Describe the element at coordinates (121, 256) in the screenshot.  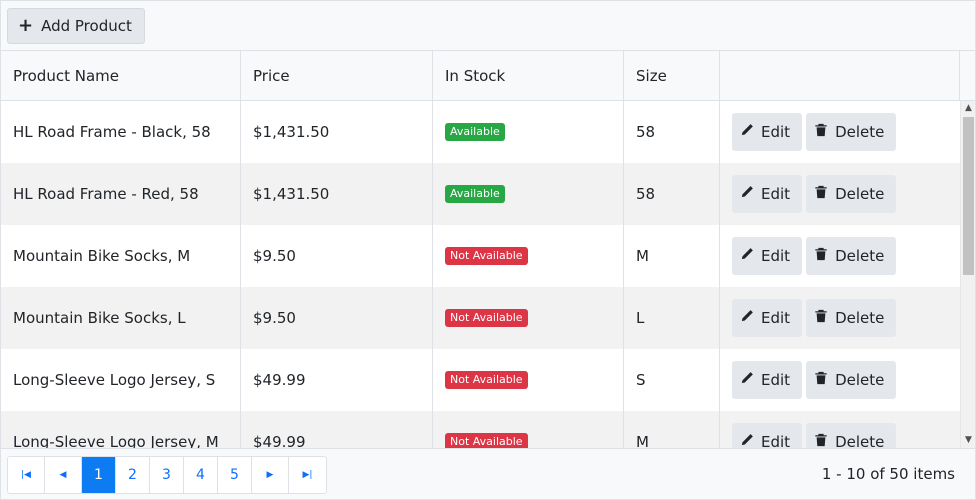
I see `cell-product-name: Mountain Bike Socks, M` at that location.